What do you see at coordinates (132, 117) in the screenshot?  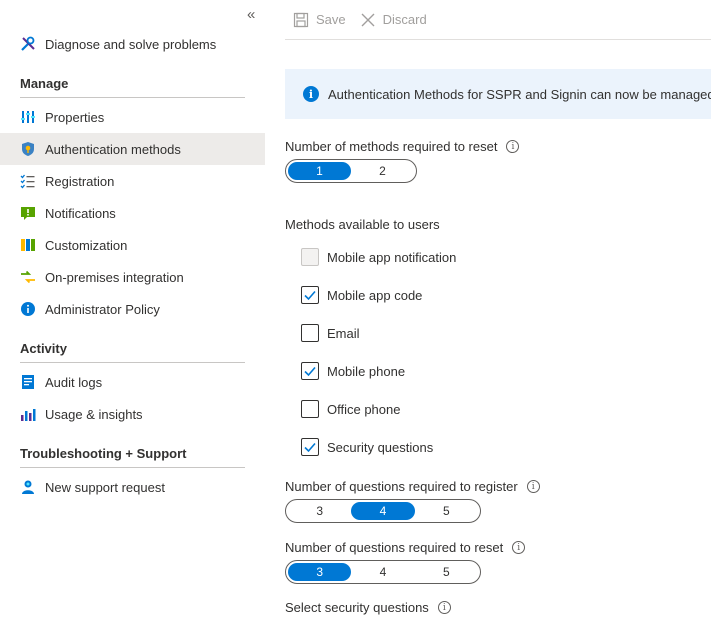 I see `sidebar-item-properties: Properties` at bounding box center [132, 117].